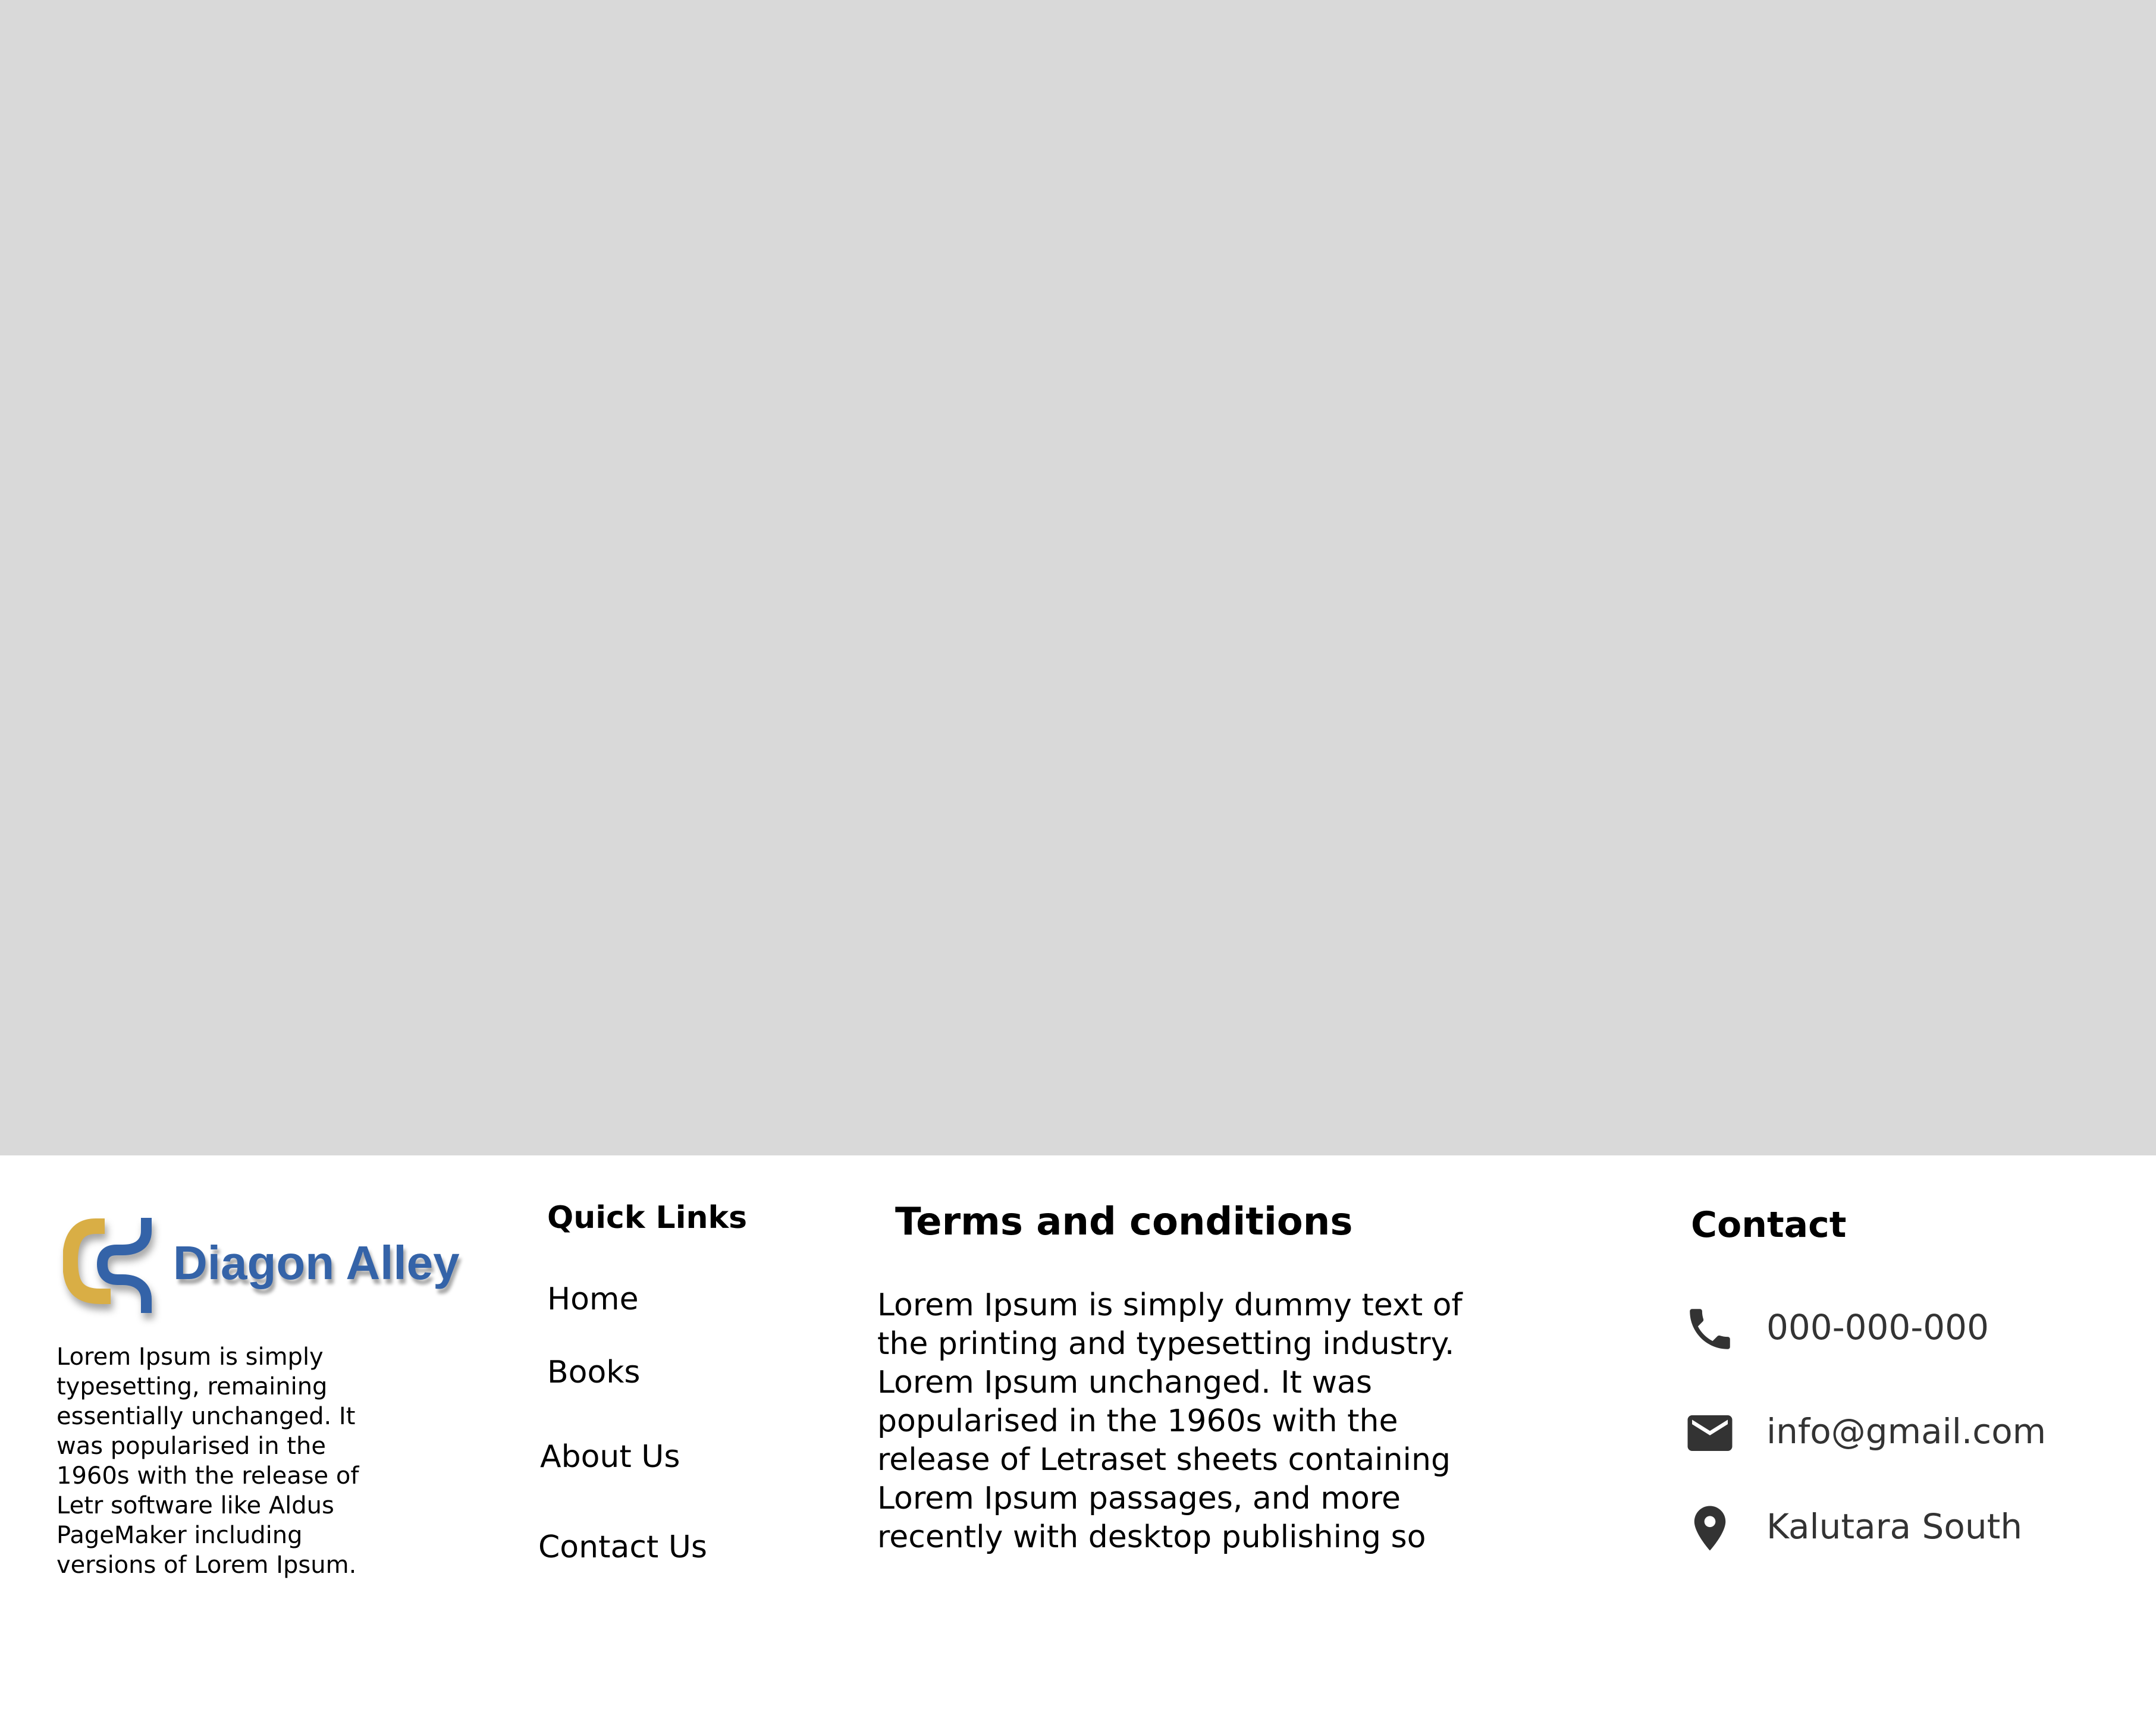  What do you see at coordinates (207, 1565) in the screenshot?
I see `description-line: versions of Lorem Ipsum.` at bounding box center [207, 1565].